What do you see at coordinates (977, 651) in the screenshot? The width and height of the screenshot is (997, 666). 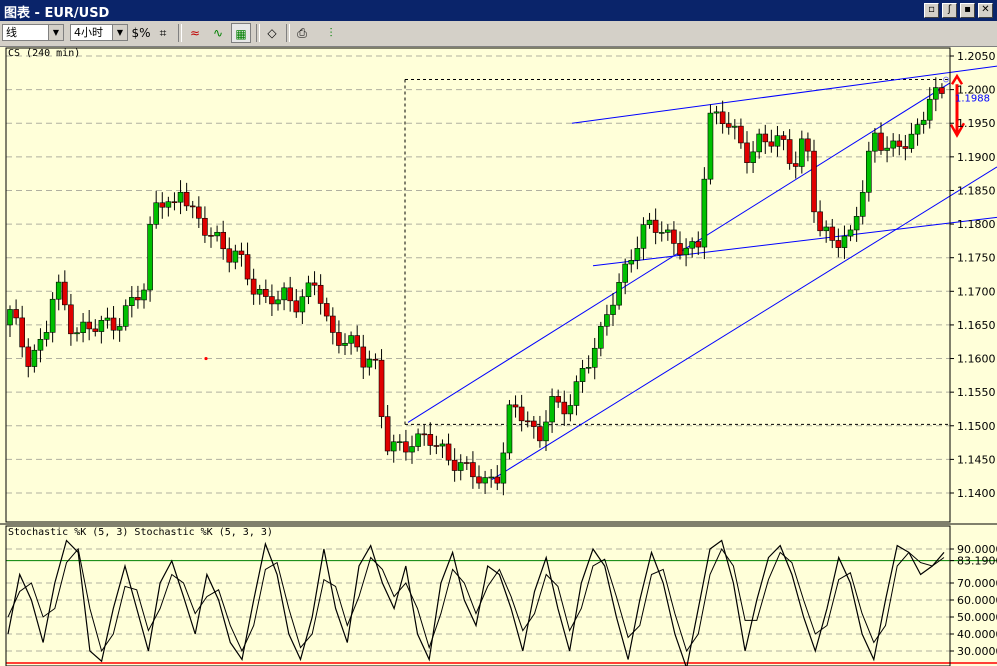 I see `stochastic-tick-label: 30.0000` at bounding box center [977, 651].